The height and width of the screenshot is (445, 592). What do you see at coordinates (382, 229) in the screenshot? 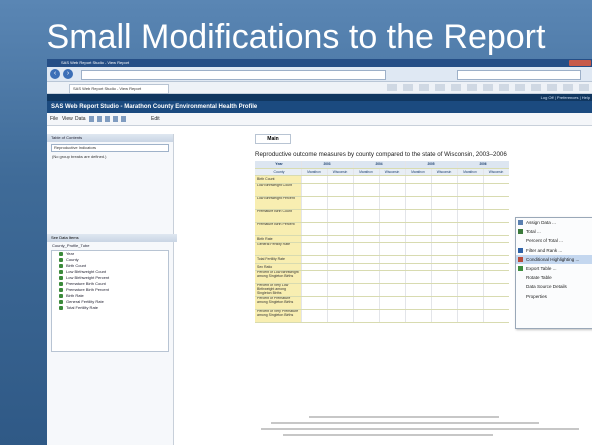
I see `table-row: Premature Birth Percent` at bounding box center [382, 229].